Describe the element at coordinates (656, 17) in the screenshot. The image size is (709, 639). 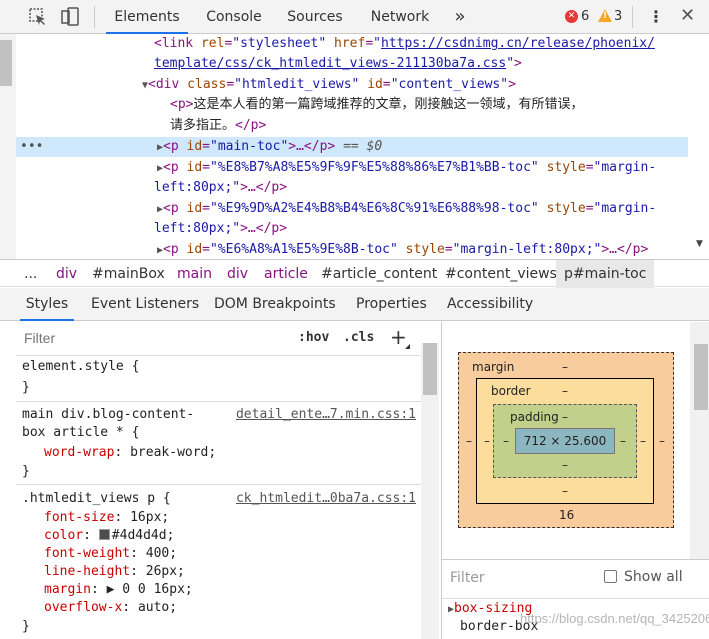
I see `customize-menu-icon: ⋮` at that location.